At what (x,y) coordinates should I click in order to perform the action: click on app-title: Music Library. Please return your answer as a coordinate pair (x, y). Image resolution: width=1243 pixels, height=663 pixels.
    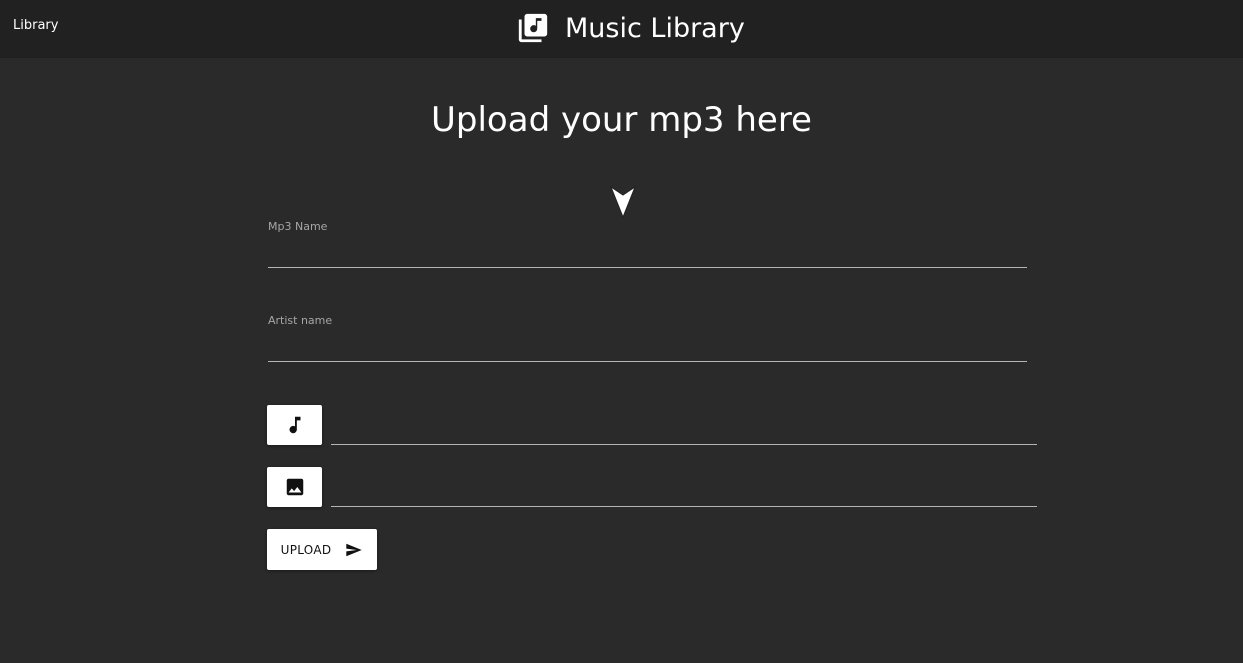
    Looking at the image, I should click on (655, 28).